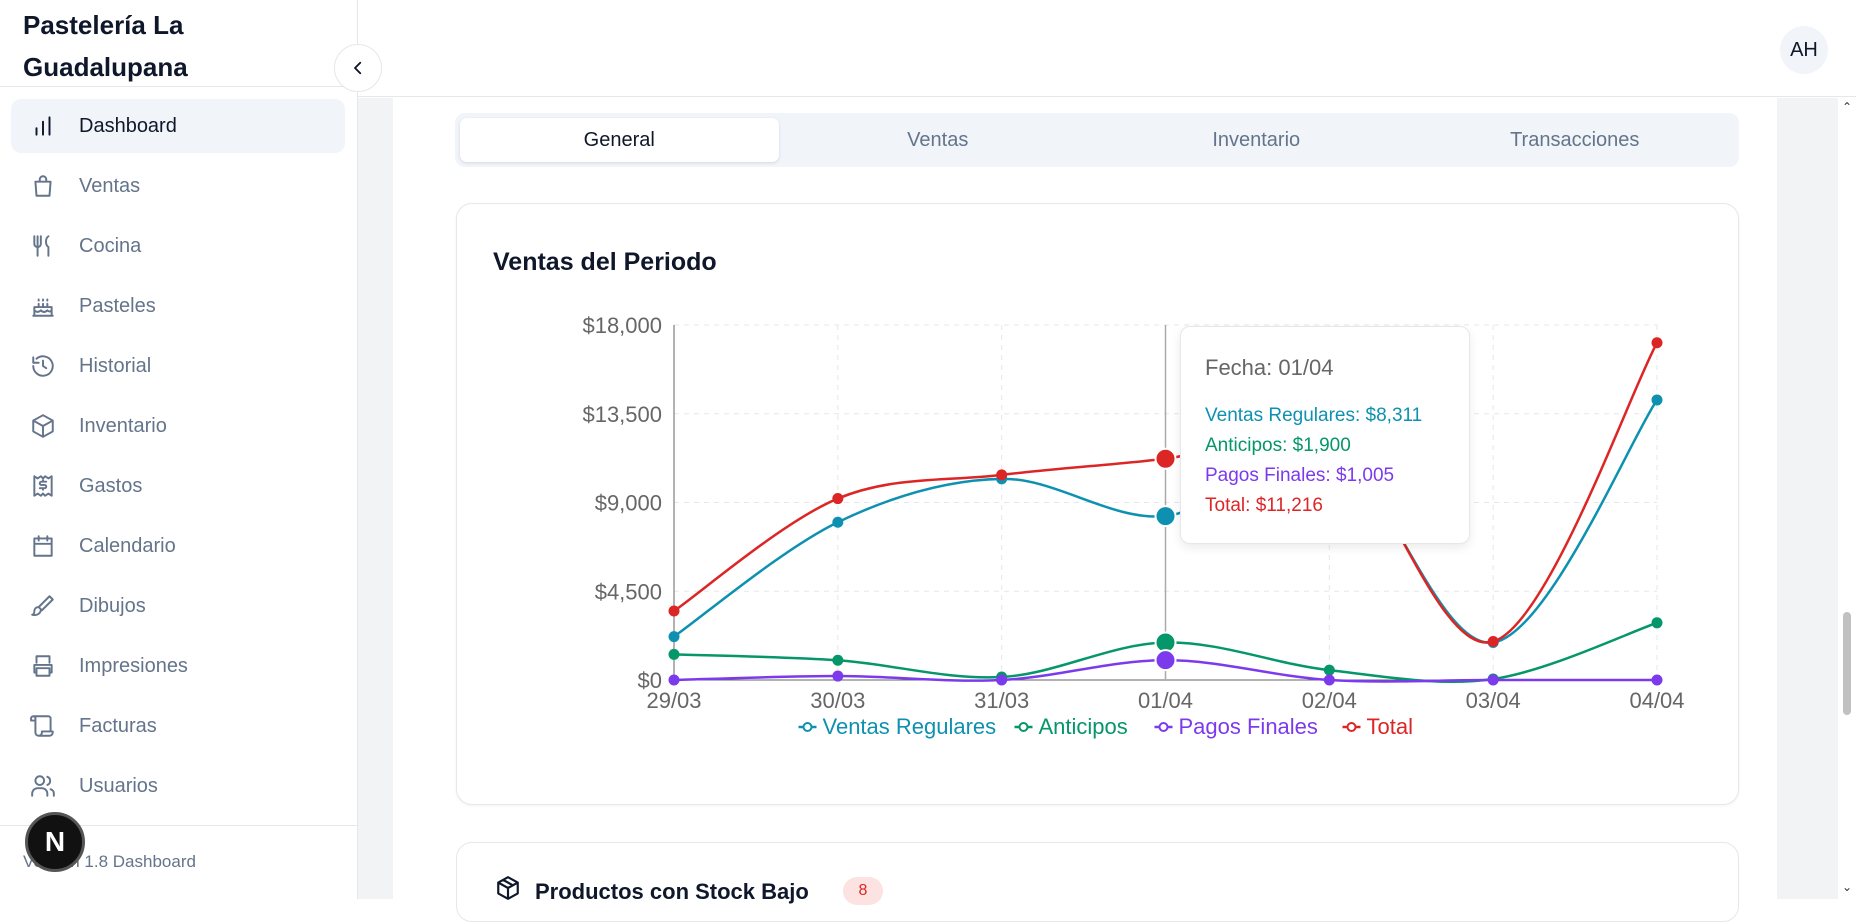 The image size is (1856, 922). I want to click on sidebar-item-label: Dashboard, so click(128, 125).